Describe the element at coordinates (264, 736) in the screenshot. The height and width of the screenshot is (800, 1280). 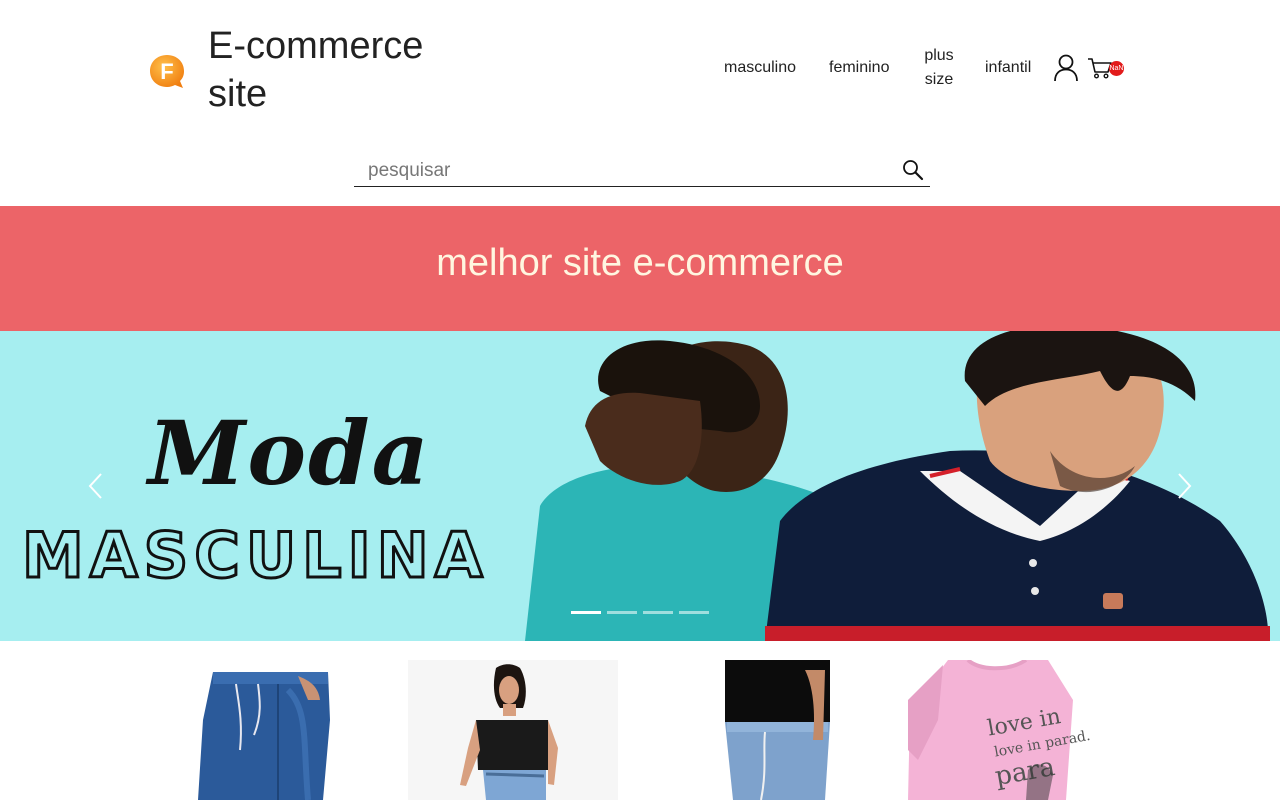
I see `product-image-jeans` at that location.